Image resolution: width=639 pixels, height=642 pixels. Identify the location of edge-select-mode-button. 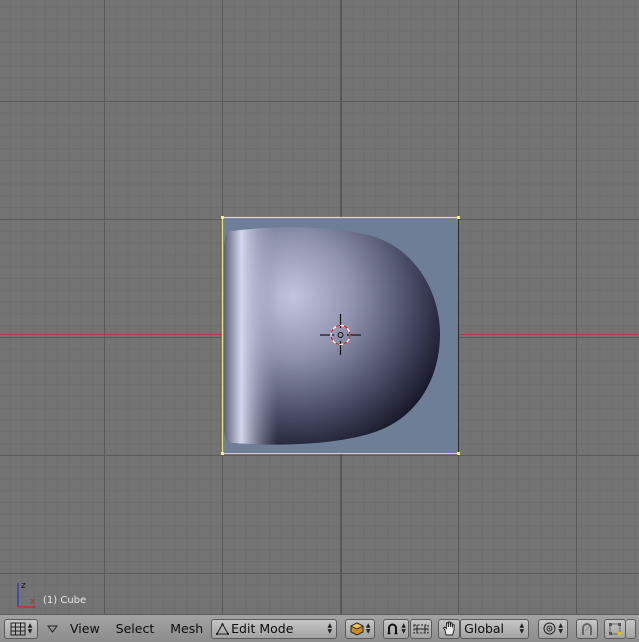
(631, 628).